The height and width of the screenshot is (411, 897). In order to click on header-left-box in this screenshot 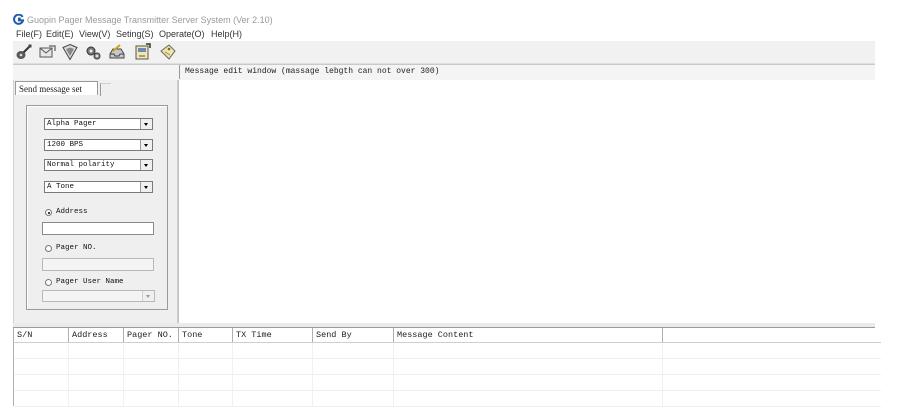, I will do `click(96, 72)`.